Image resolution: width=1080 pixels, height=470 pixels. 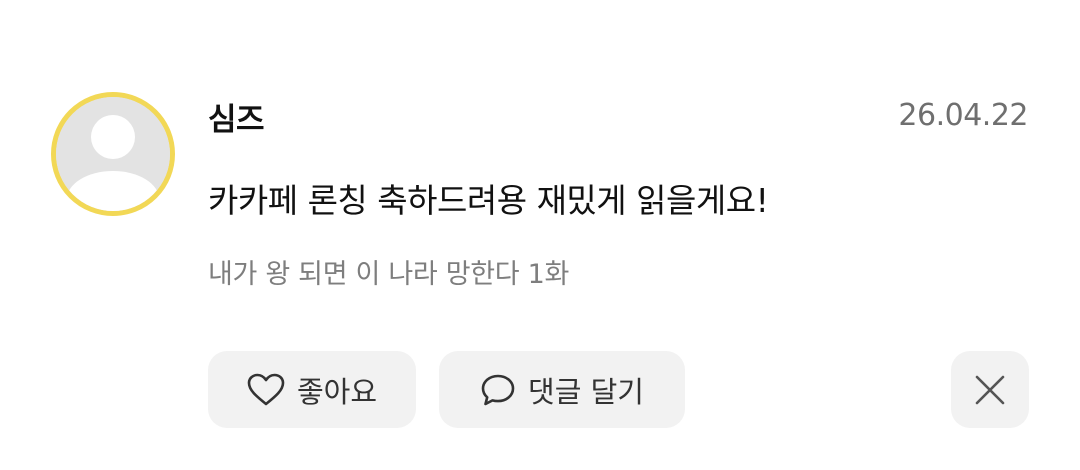 I want to click on heart-outline-icon, so click(x=266, y=390).